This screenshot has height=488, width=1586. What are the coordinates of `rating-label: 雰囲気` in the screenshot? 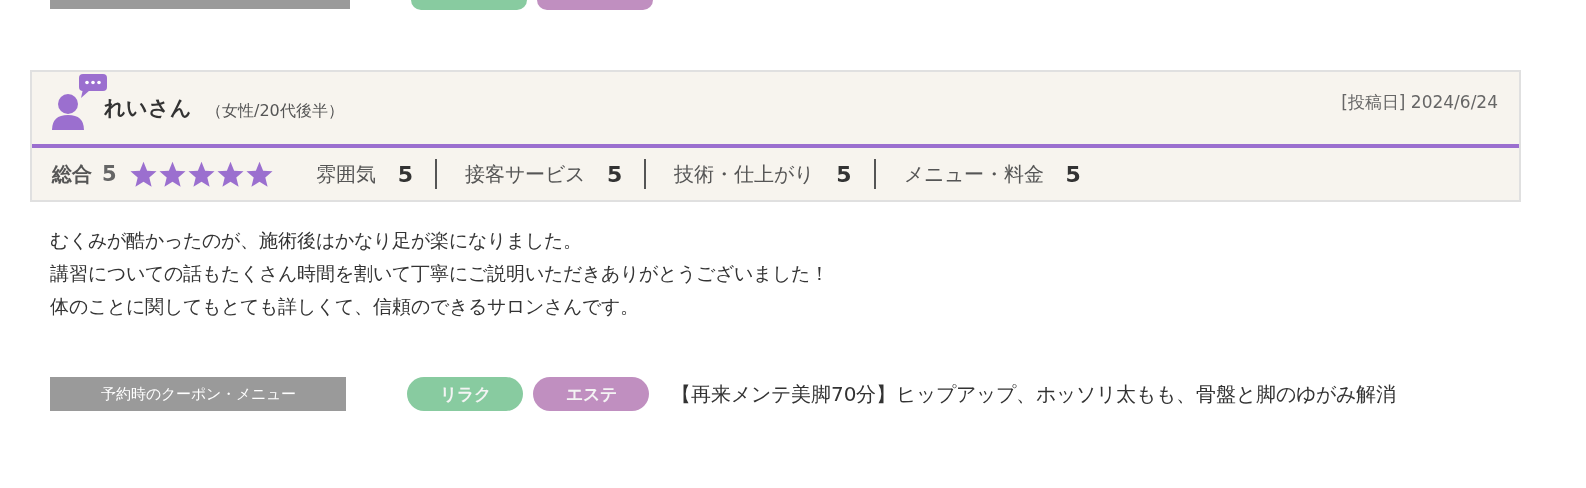 It's located at (345, 174).